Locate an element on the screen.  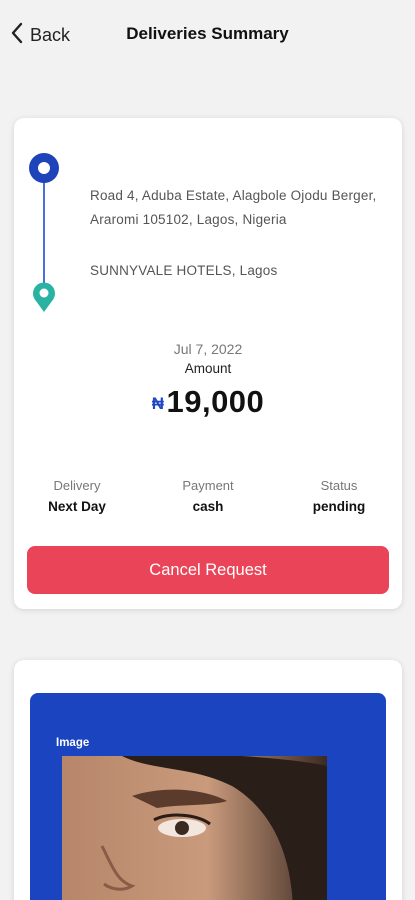
destination-pin-icon is located at coordinates (44, 297).